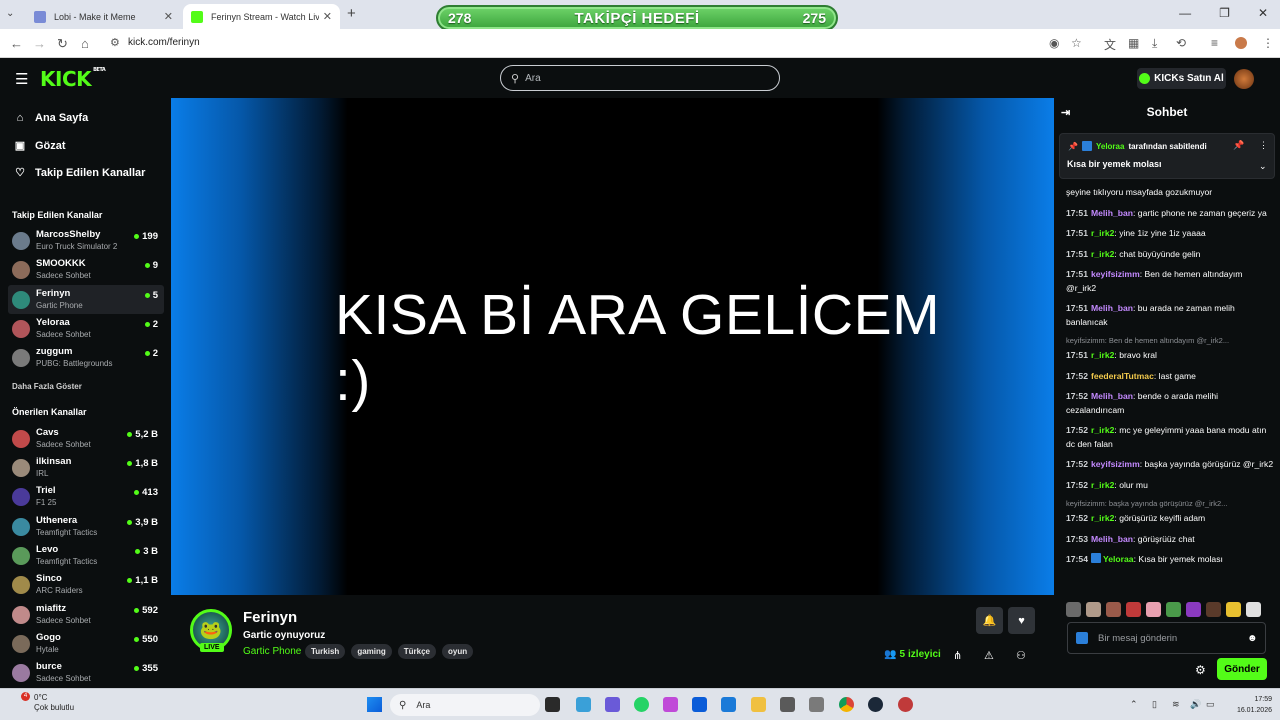  What do you see at coordinates (1263, 166) in the screenshot?
I see `chevron-down-icon: ⌄` at bounding box center [1263, 166].